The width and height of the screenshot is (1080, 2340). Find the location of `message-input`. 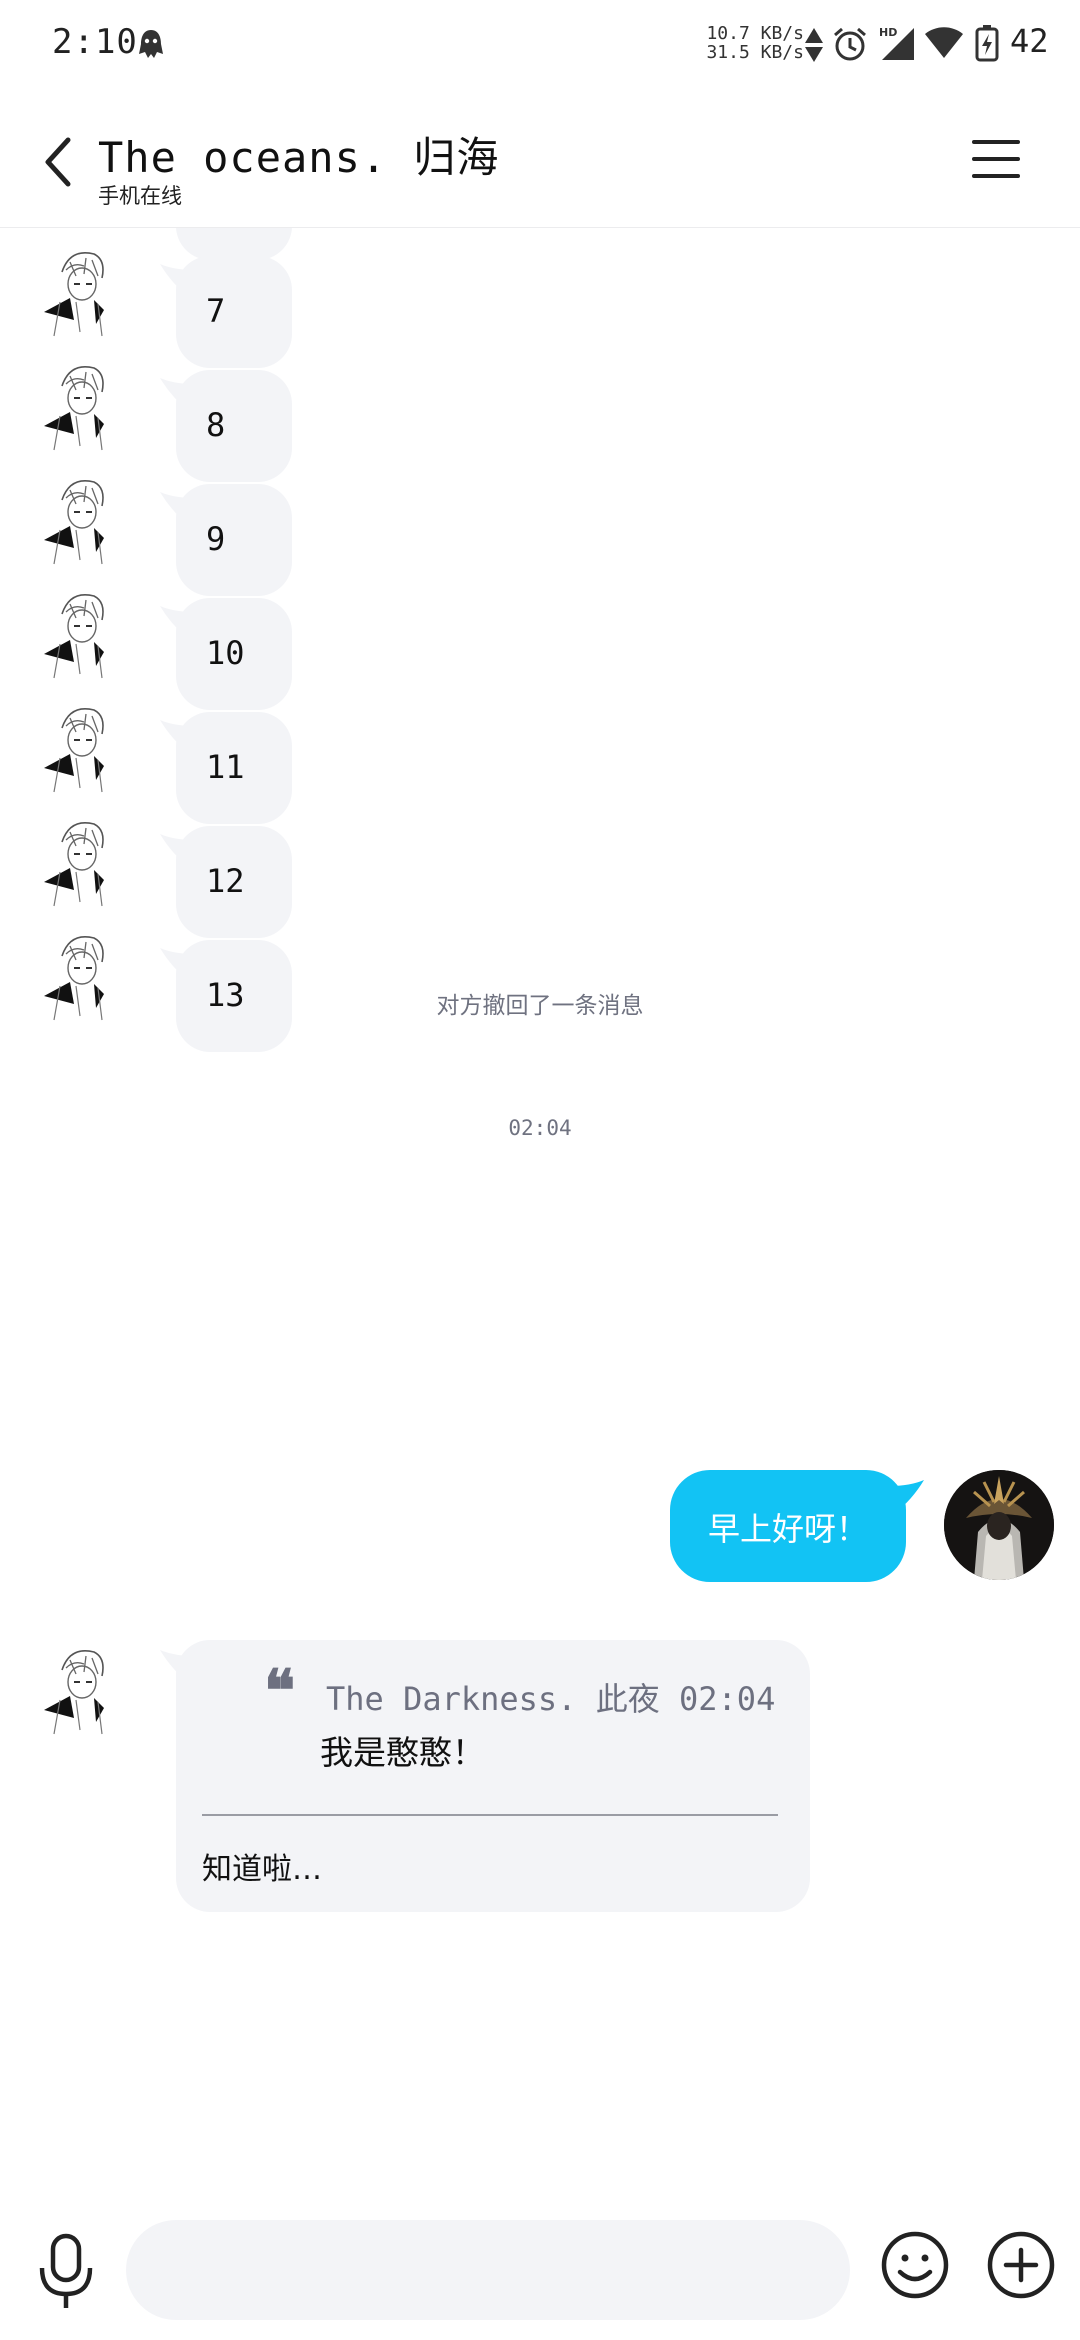

message-input is located at coordinates (488, 2270).